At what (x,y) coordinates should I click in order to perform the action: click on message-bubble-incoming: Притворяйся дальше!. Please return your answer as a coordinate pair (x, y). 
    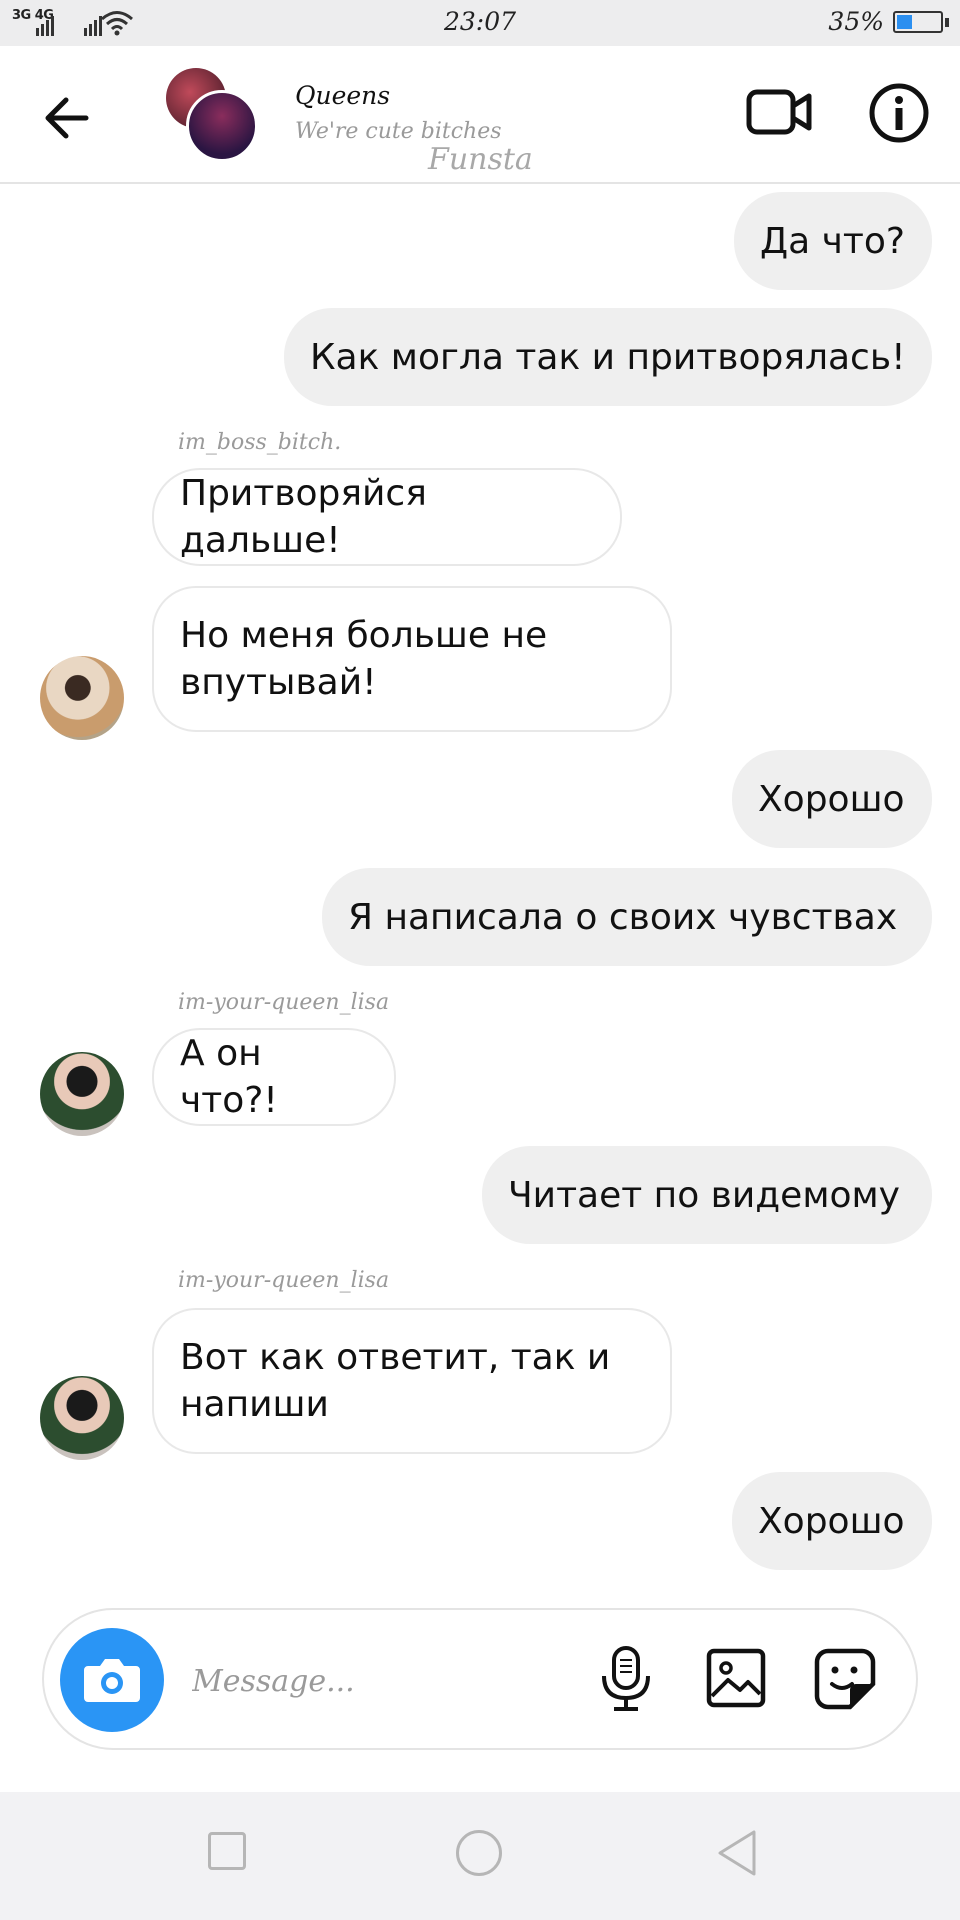
    Looking at the image, I should click on (387, 517).